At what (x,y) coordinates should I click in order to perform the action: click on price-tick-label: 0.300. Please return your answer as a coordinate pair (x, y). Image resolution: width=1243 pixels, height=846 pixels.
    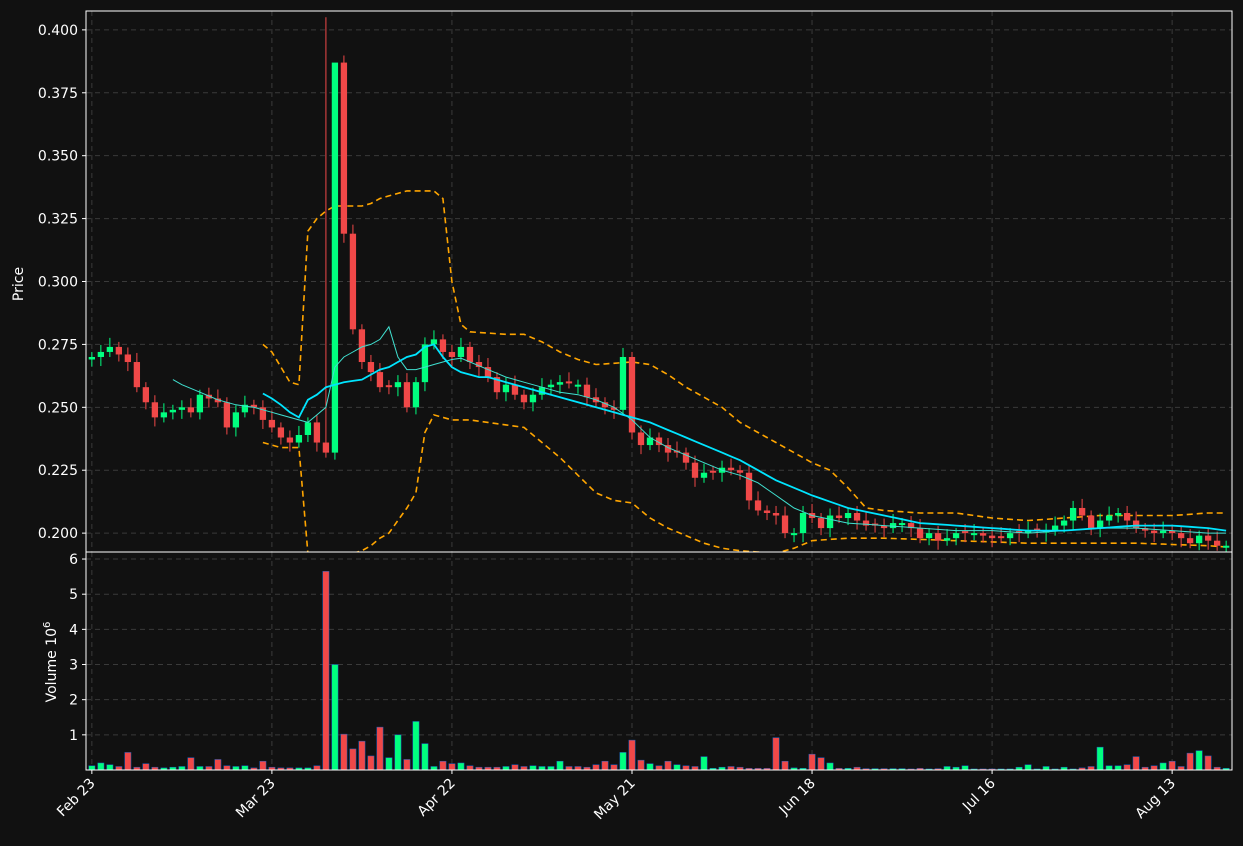
    Looking at the image, I should click on (58, 283).